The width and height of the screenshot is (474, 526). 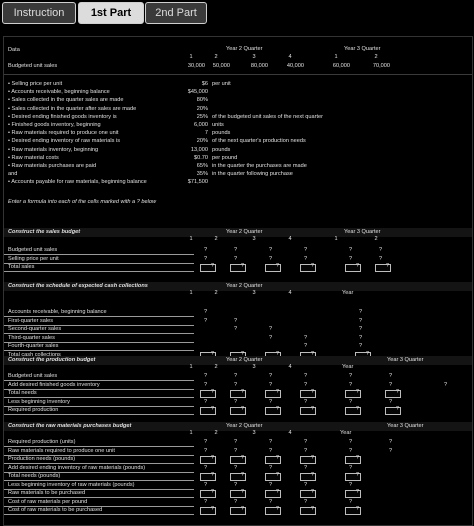 I want to click on tab-instruction: Instruction, so click(x=39, y=13).